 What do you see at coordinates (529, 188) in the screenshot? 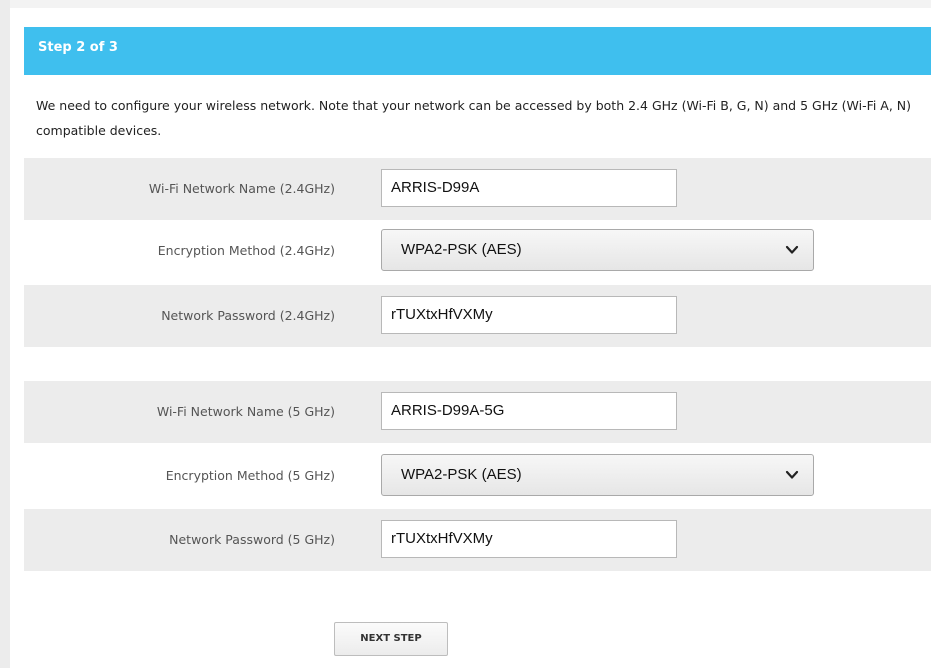
I see `ssid-24-input: ARRIS-D99A` at bounding box center [529, 188].